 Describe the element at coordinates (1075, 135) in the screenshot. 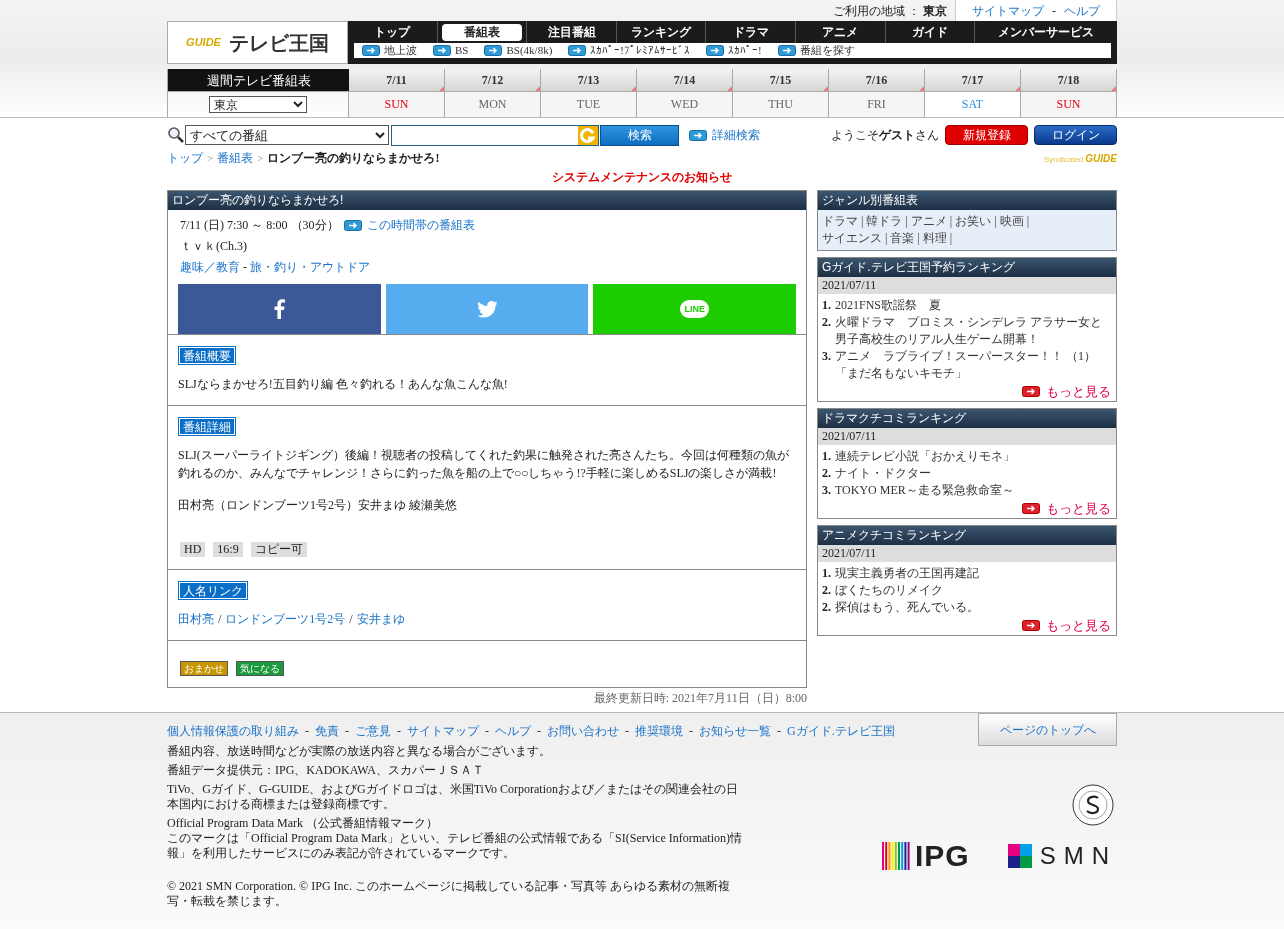

I see `login-button: ログイン` at that location.